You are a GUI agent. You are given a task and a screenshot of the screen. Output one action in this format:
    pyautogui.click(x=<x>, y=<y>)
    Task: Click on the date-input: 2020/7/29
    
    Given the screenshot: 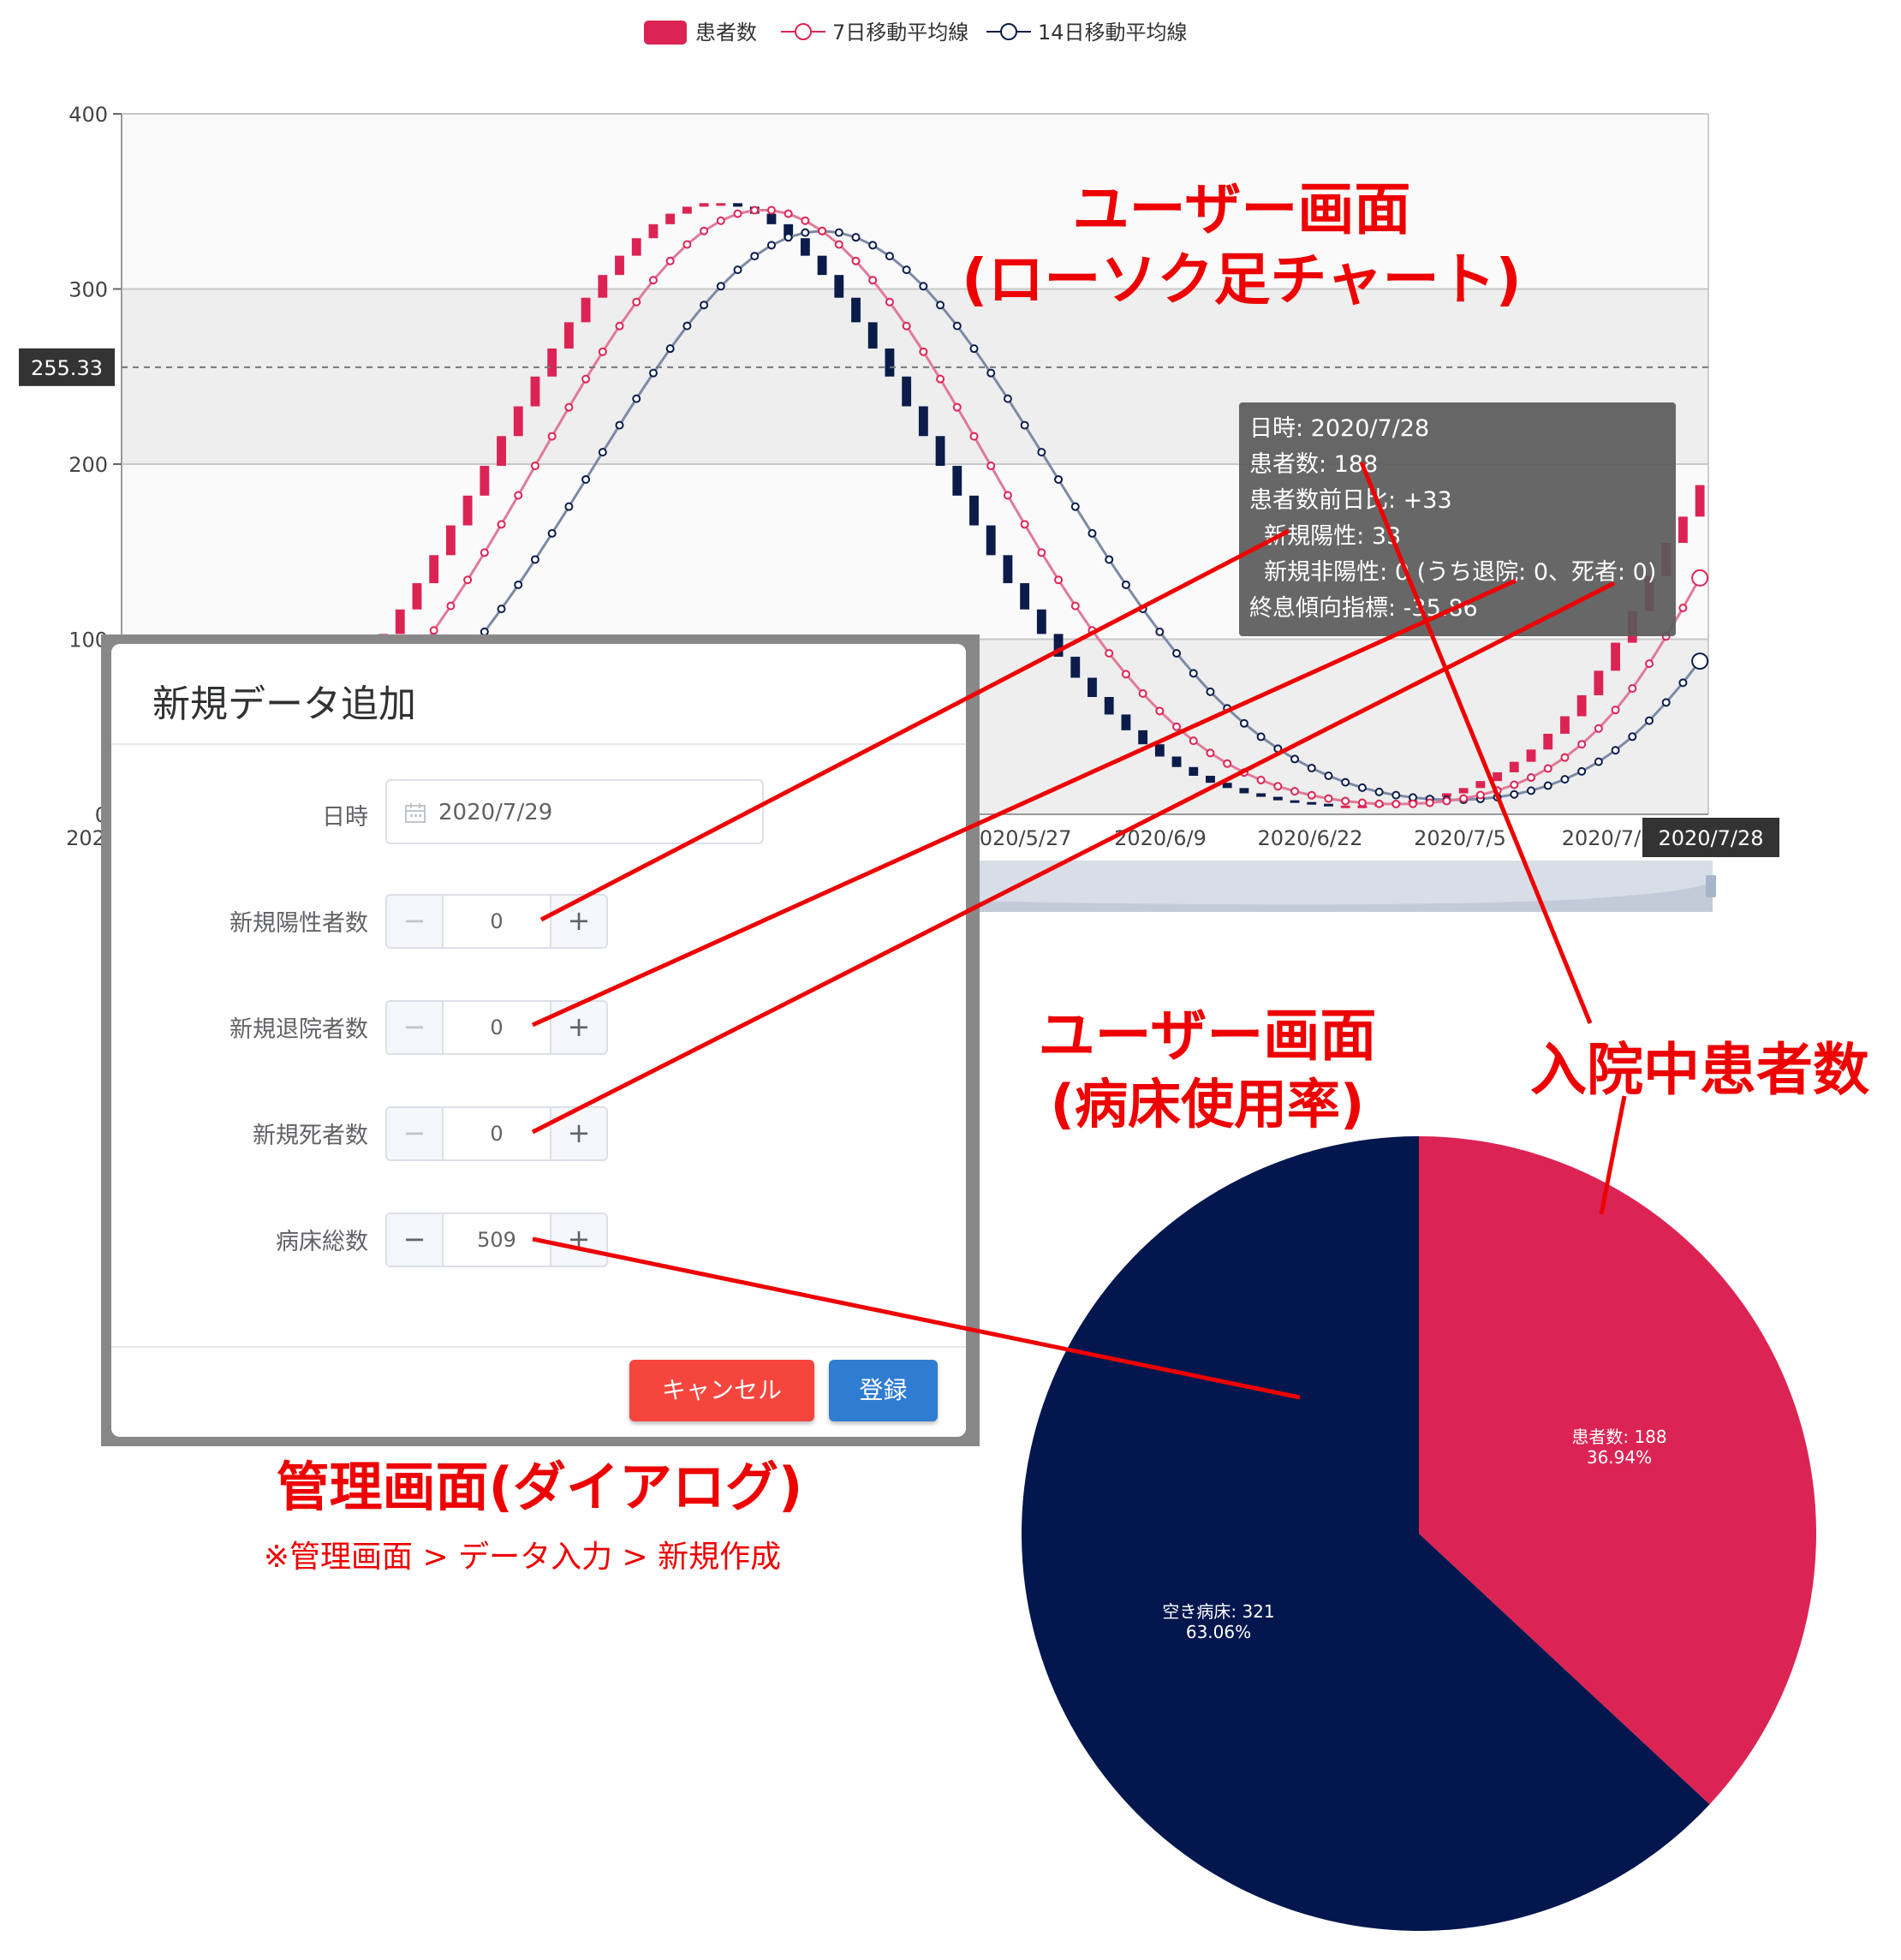 What is the action you would take?
    pyautogui.click(x=574, y=811)
    